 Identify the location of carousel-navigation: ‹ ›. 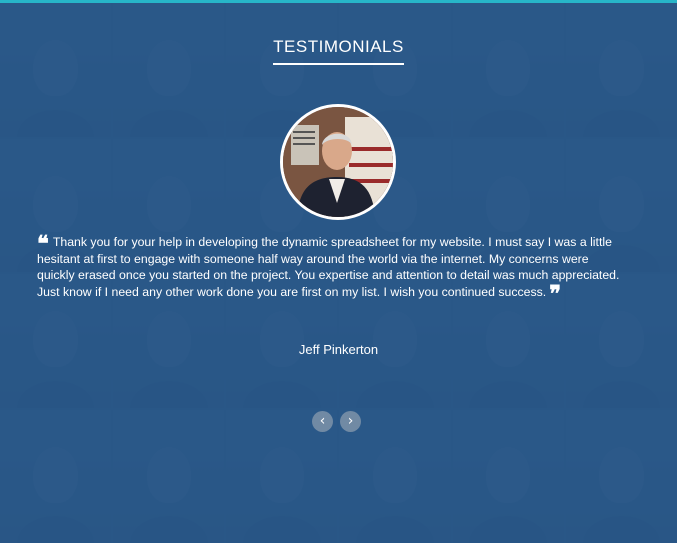
(336, 421).